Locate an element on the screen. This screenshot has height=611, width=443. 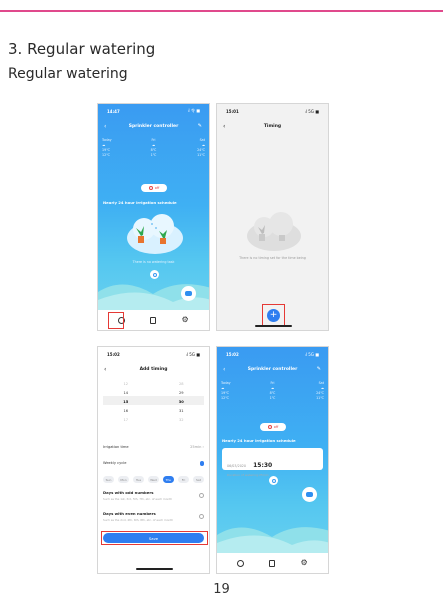
picker-minute: 30 is located at coordinates (181, 402).